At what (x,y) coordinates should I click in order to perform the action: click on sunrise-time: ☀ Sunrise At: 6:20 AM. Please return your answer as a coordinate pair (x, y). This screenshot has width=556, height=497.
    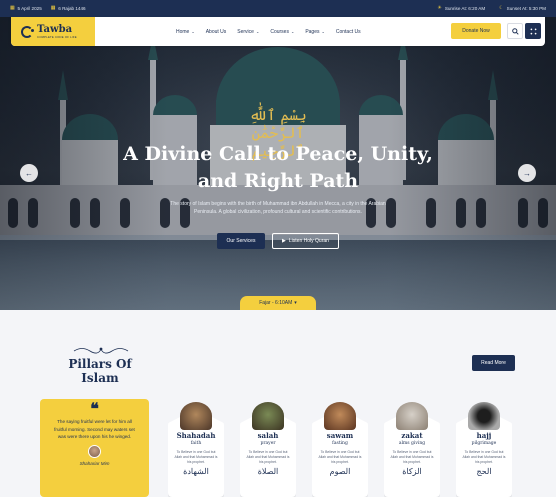
    Looking at the image, I should click on (461, 8).